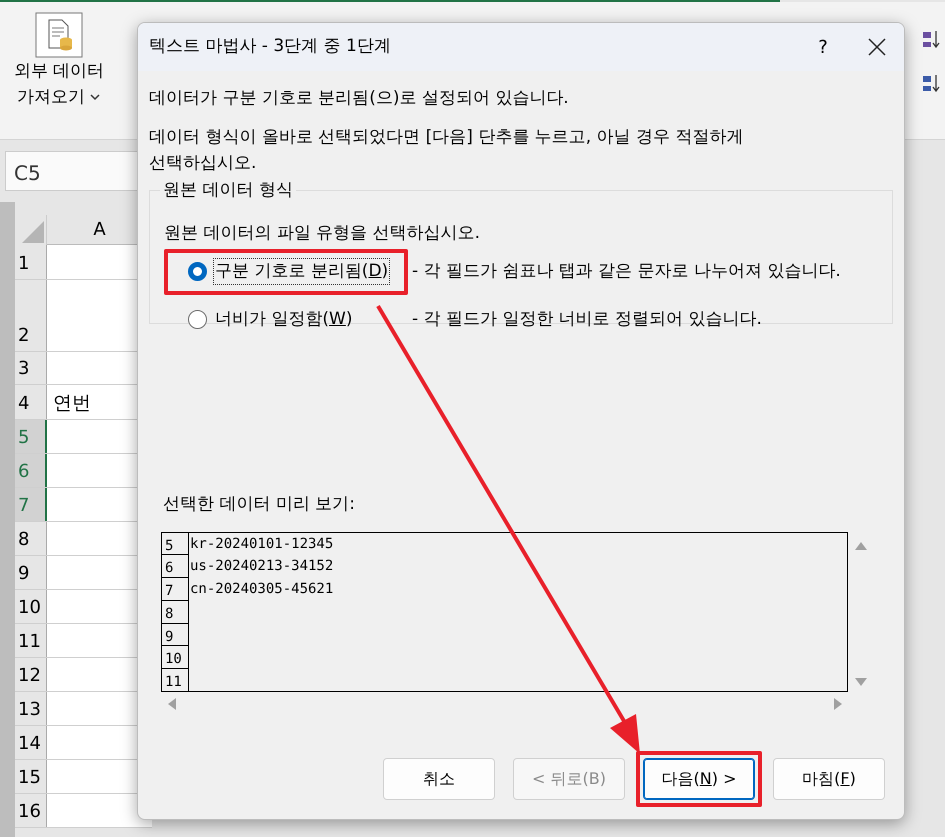 This screenshot has width=945, height=837. What do you see at coordinates (72, 171) in the screenshot?
I see `name-box: C5` at bounding box center [72, 171].